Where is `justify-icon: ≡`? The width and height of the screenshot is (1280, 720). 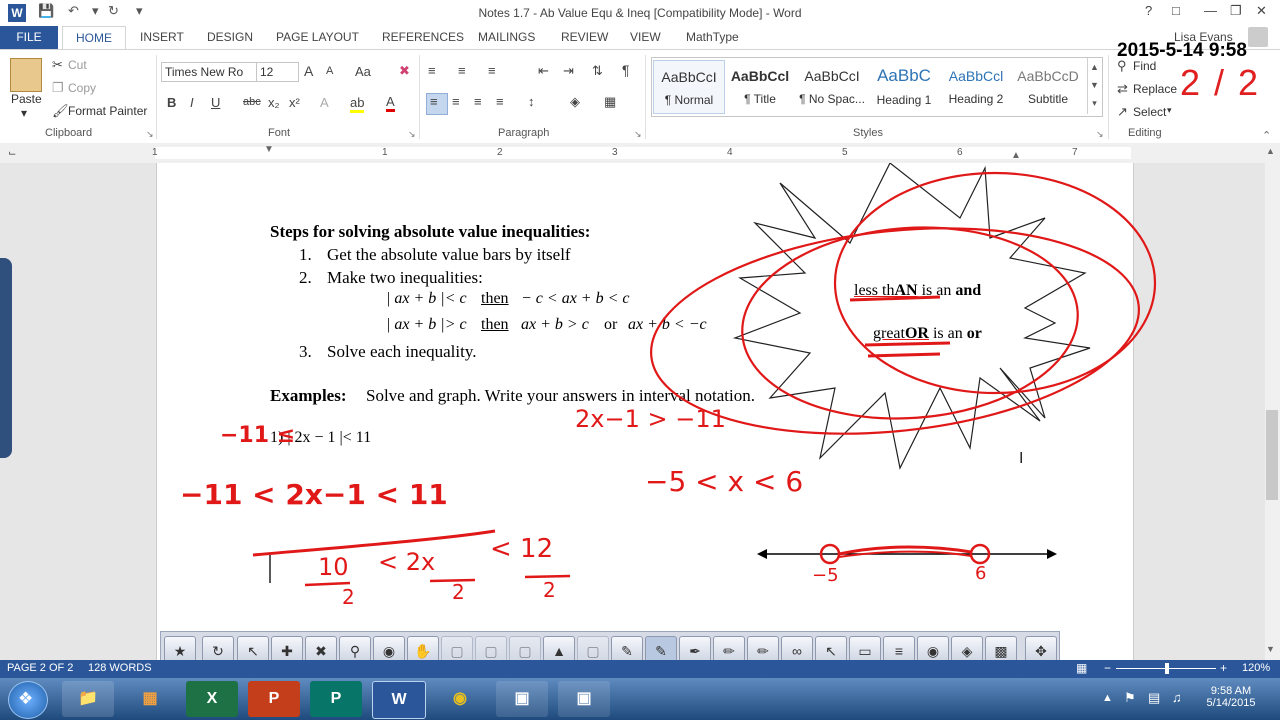 justify-icon: ≡ is located at coordinates (500, 101).